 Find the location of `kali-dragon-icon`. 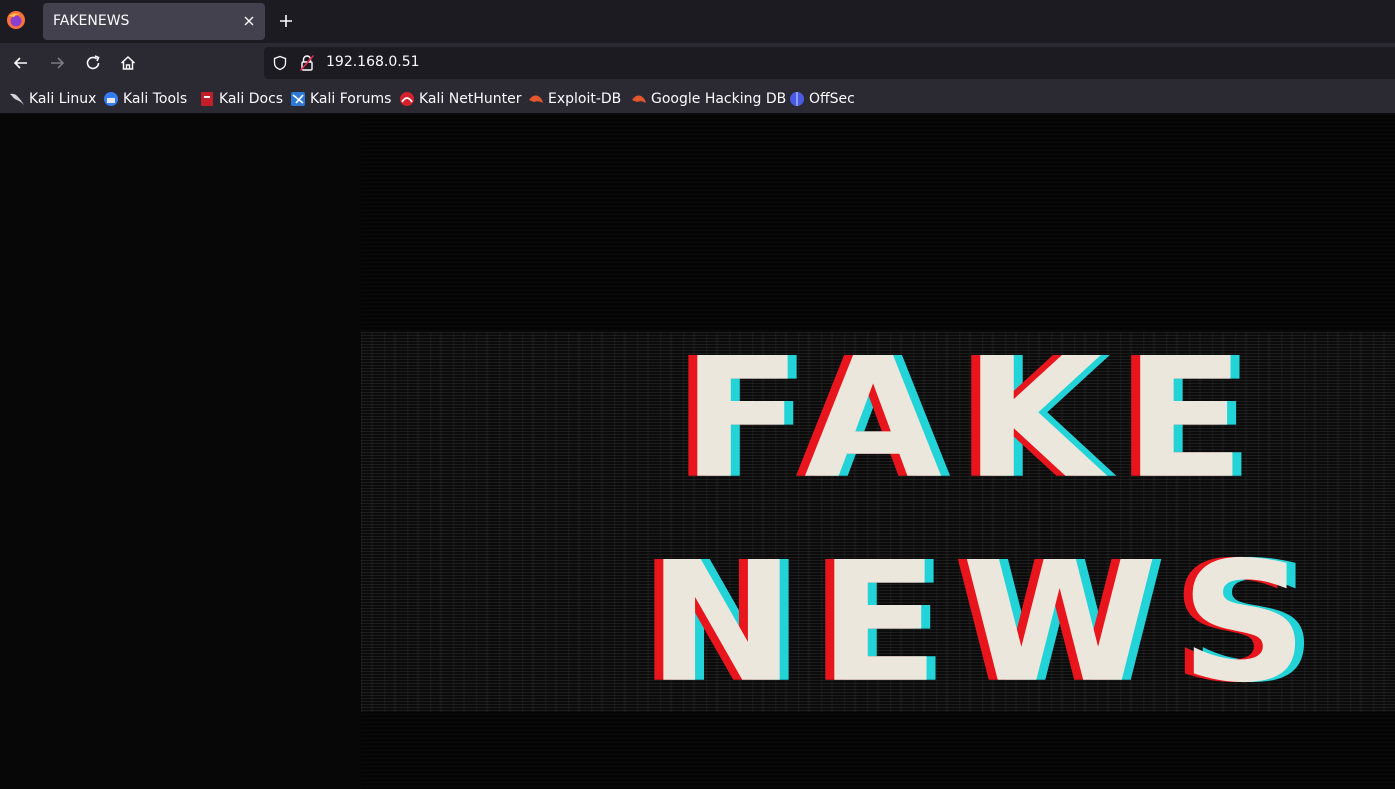

kali-dragon-icon is located at coordinates (17, 99).